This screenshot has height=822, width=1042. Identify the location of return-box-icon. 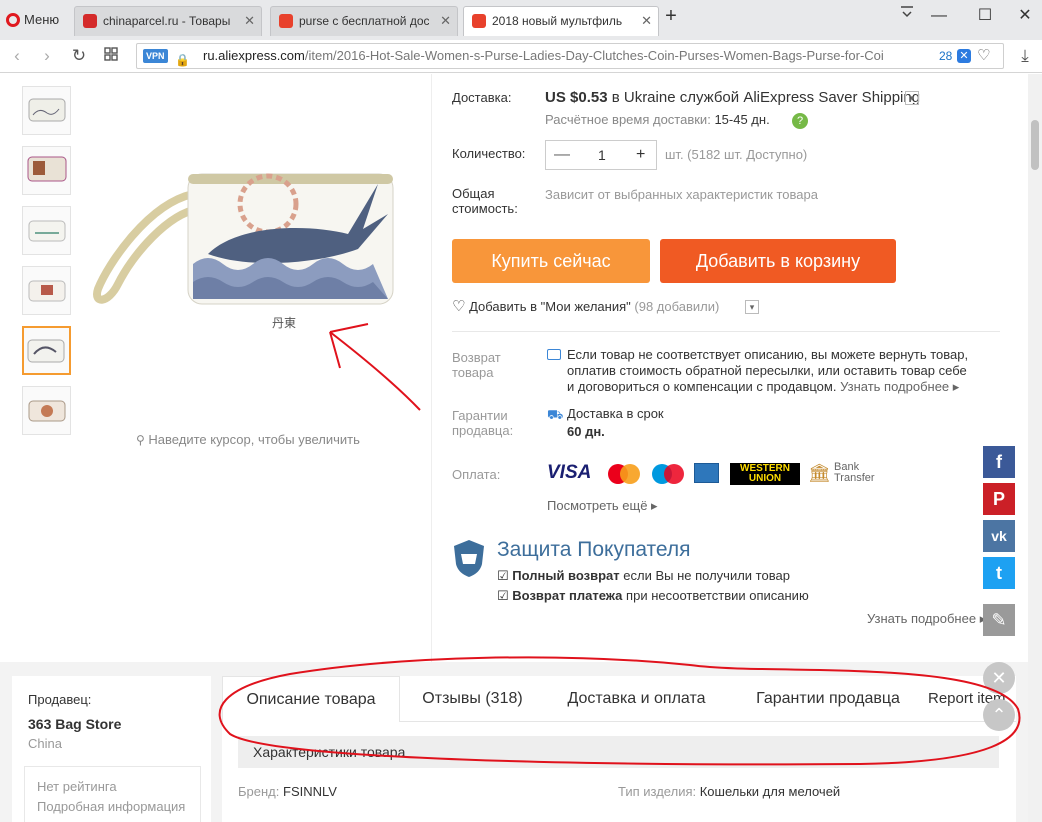
(554, 354).